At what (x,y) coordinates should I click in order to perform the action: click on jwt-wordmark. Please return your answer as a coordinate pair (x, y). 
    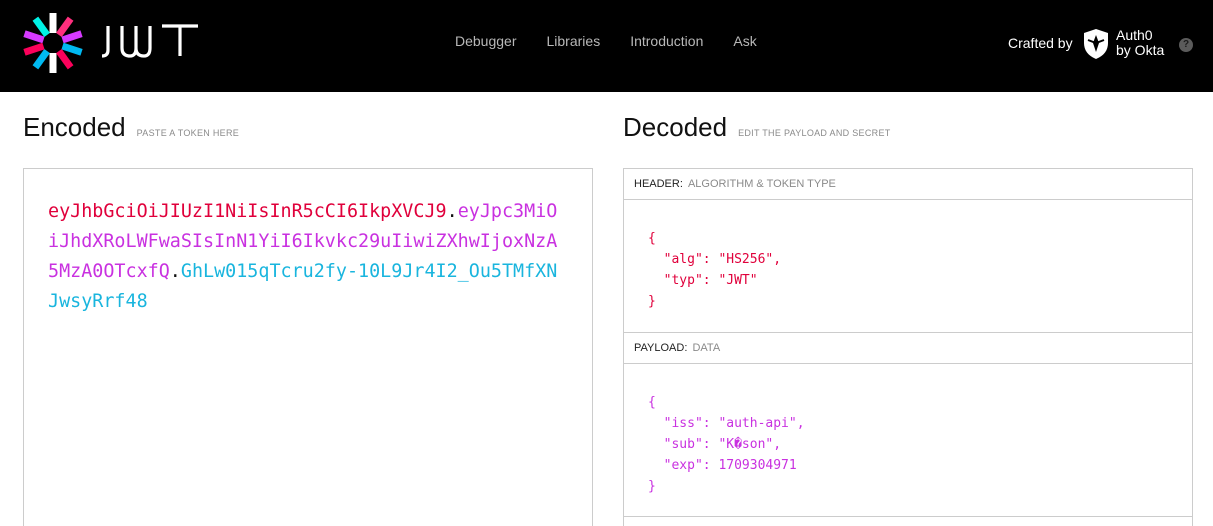
    Looking at the image, I should click on (152, 41).